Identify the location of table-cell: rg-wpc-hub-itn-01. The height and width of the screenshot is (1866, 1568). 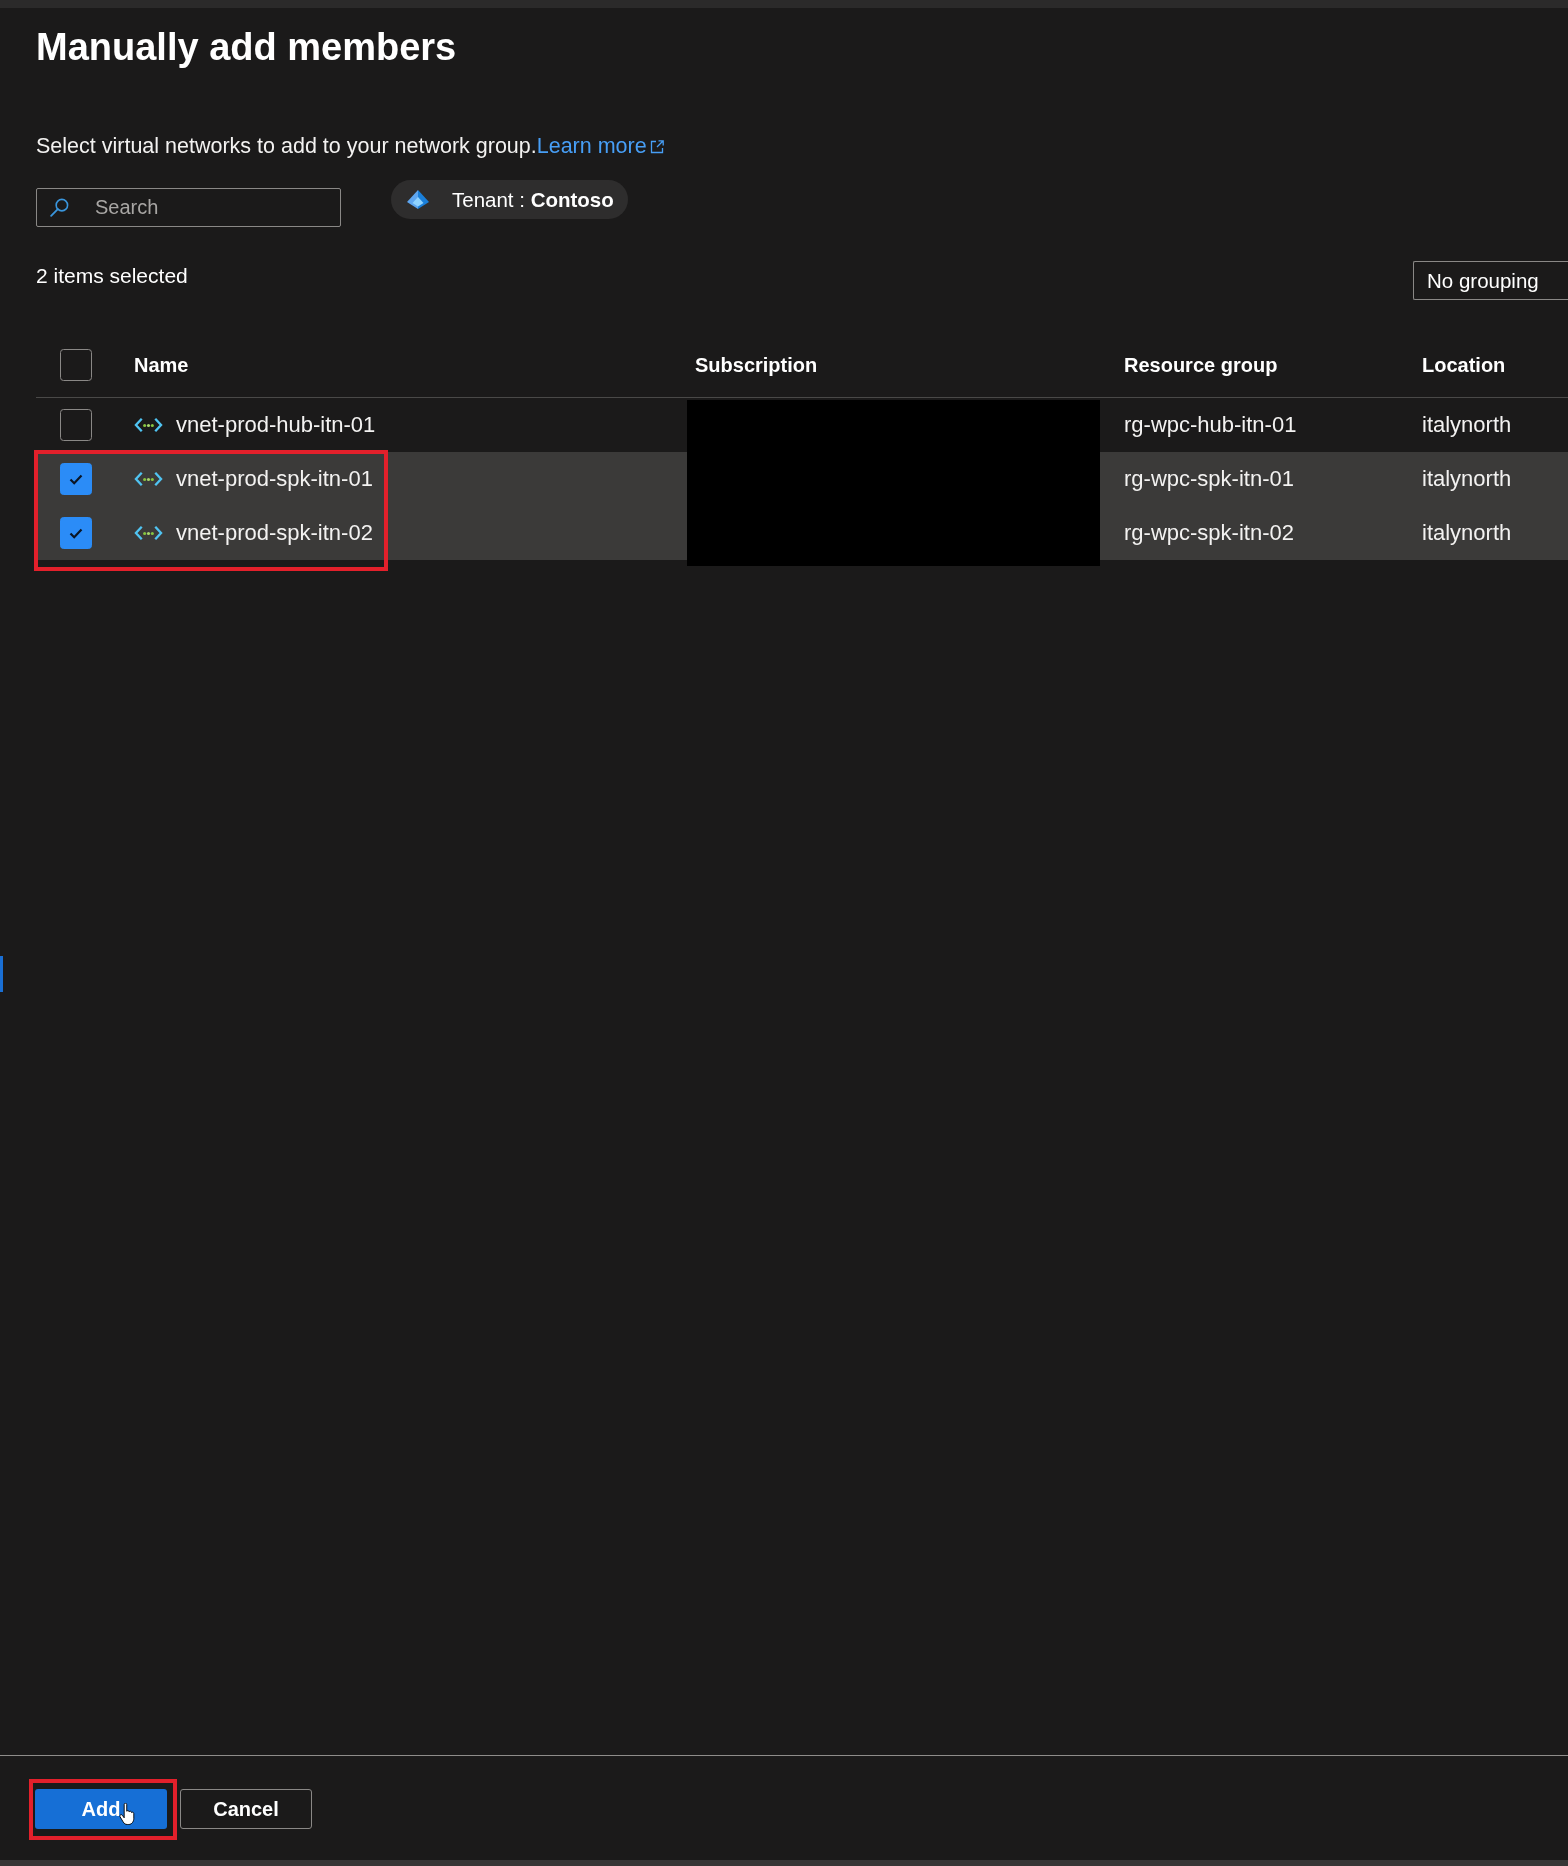
(1210, 424).